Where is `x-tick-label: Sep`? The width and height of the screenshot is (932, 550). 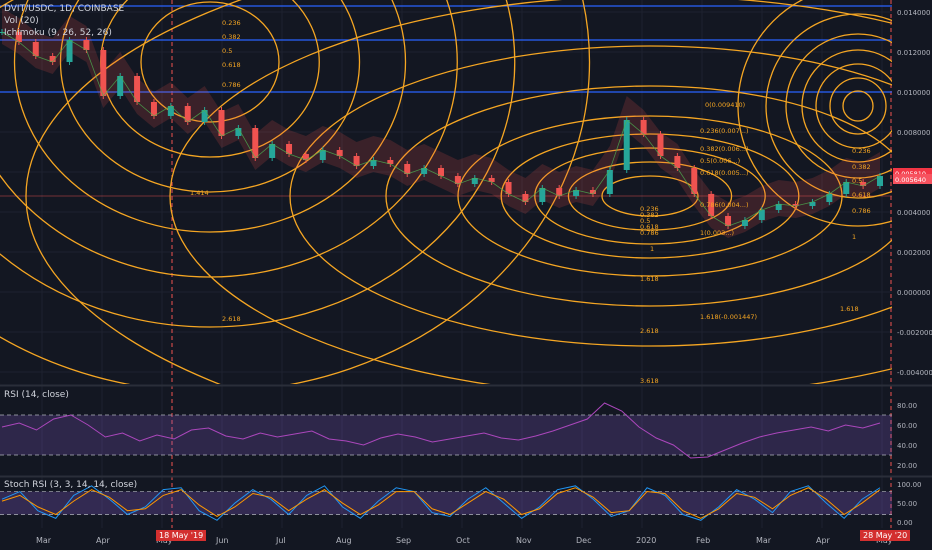 x-tick-label: Sep is located at coordinates (403, 540).